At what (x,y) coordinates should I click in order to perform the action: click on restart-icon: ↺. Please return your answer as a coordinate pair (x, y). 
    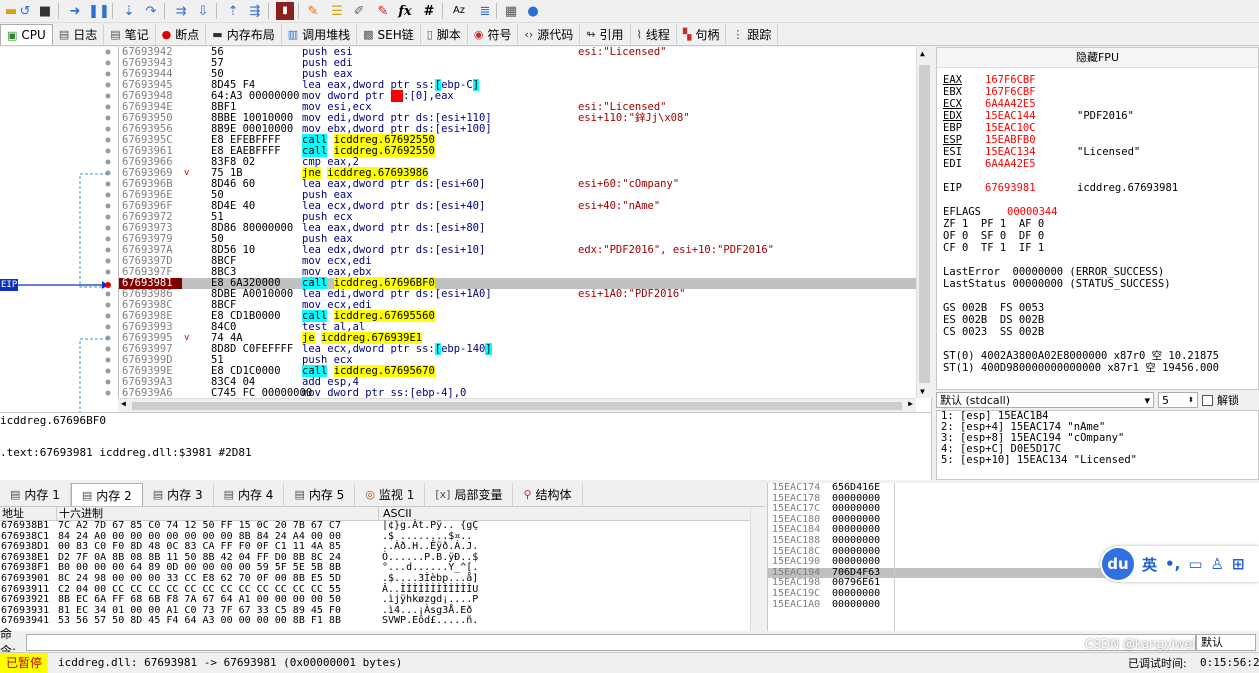
    Looking at the image, I should click on (25, 11).